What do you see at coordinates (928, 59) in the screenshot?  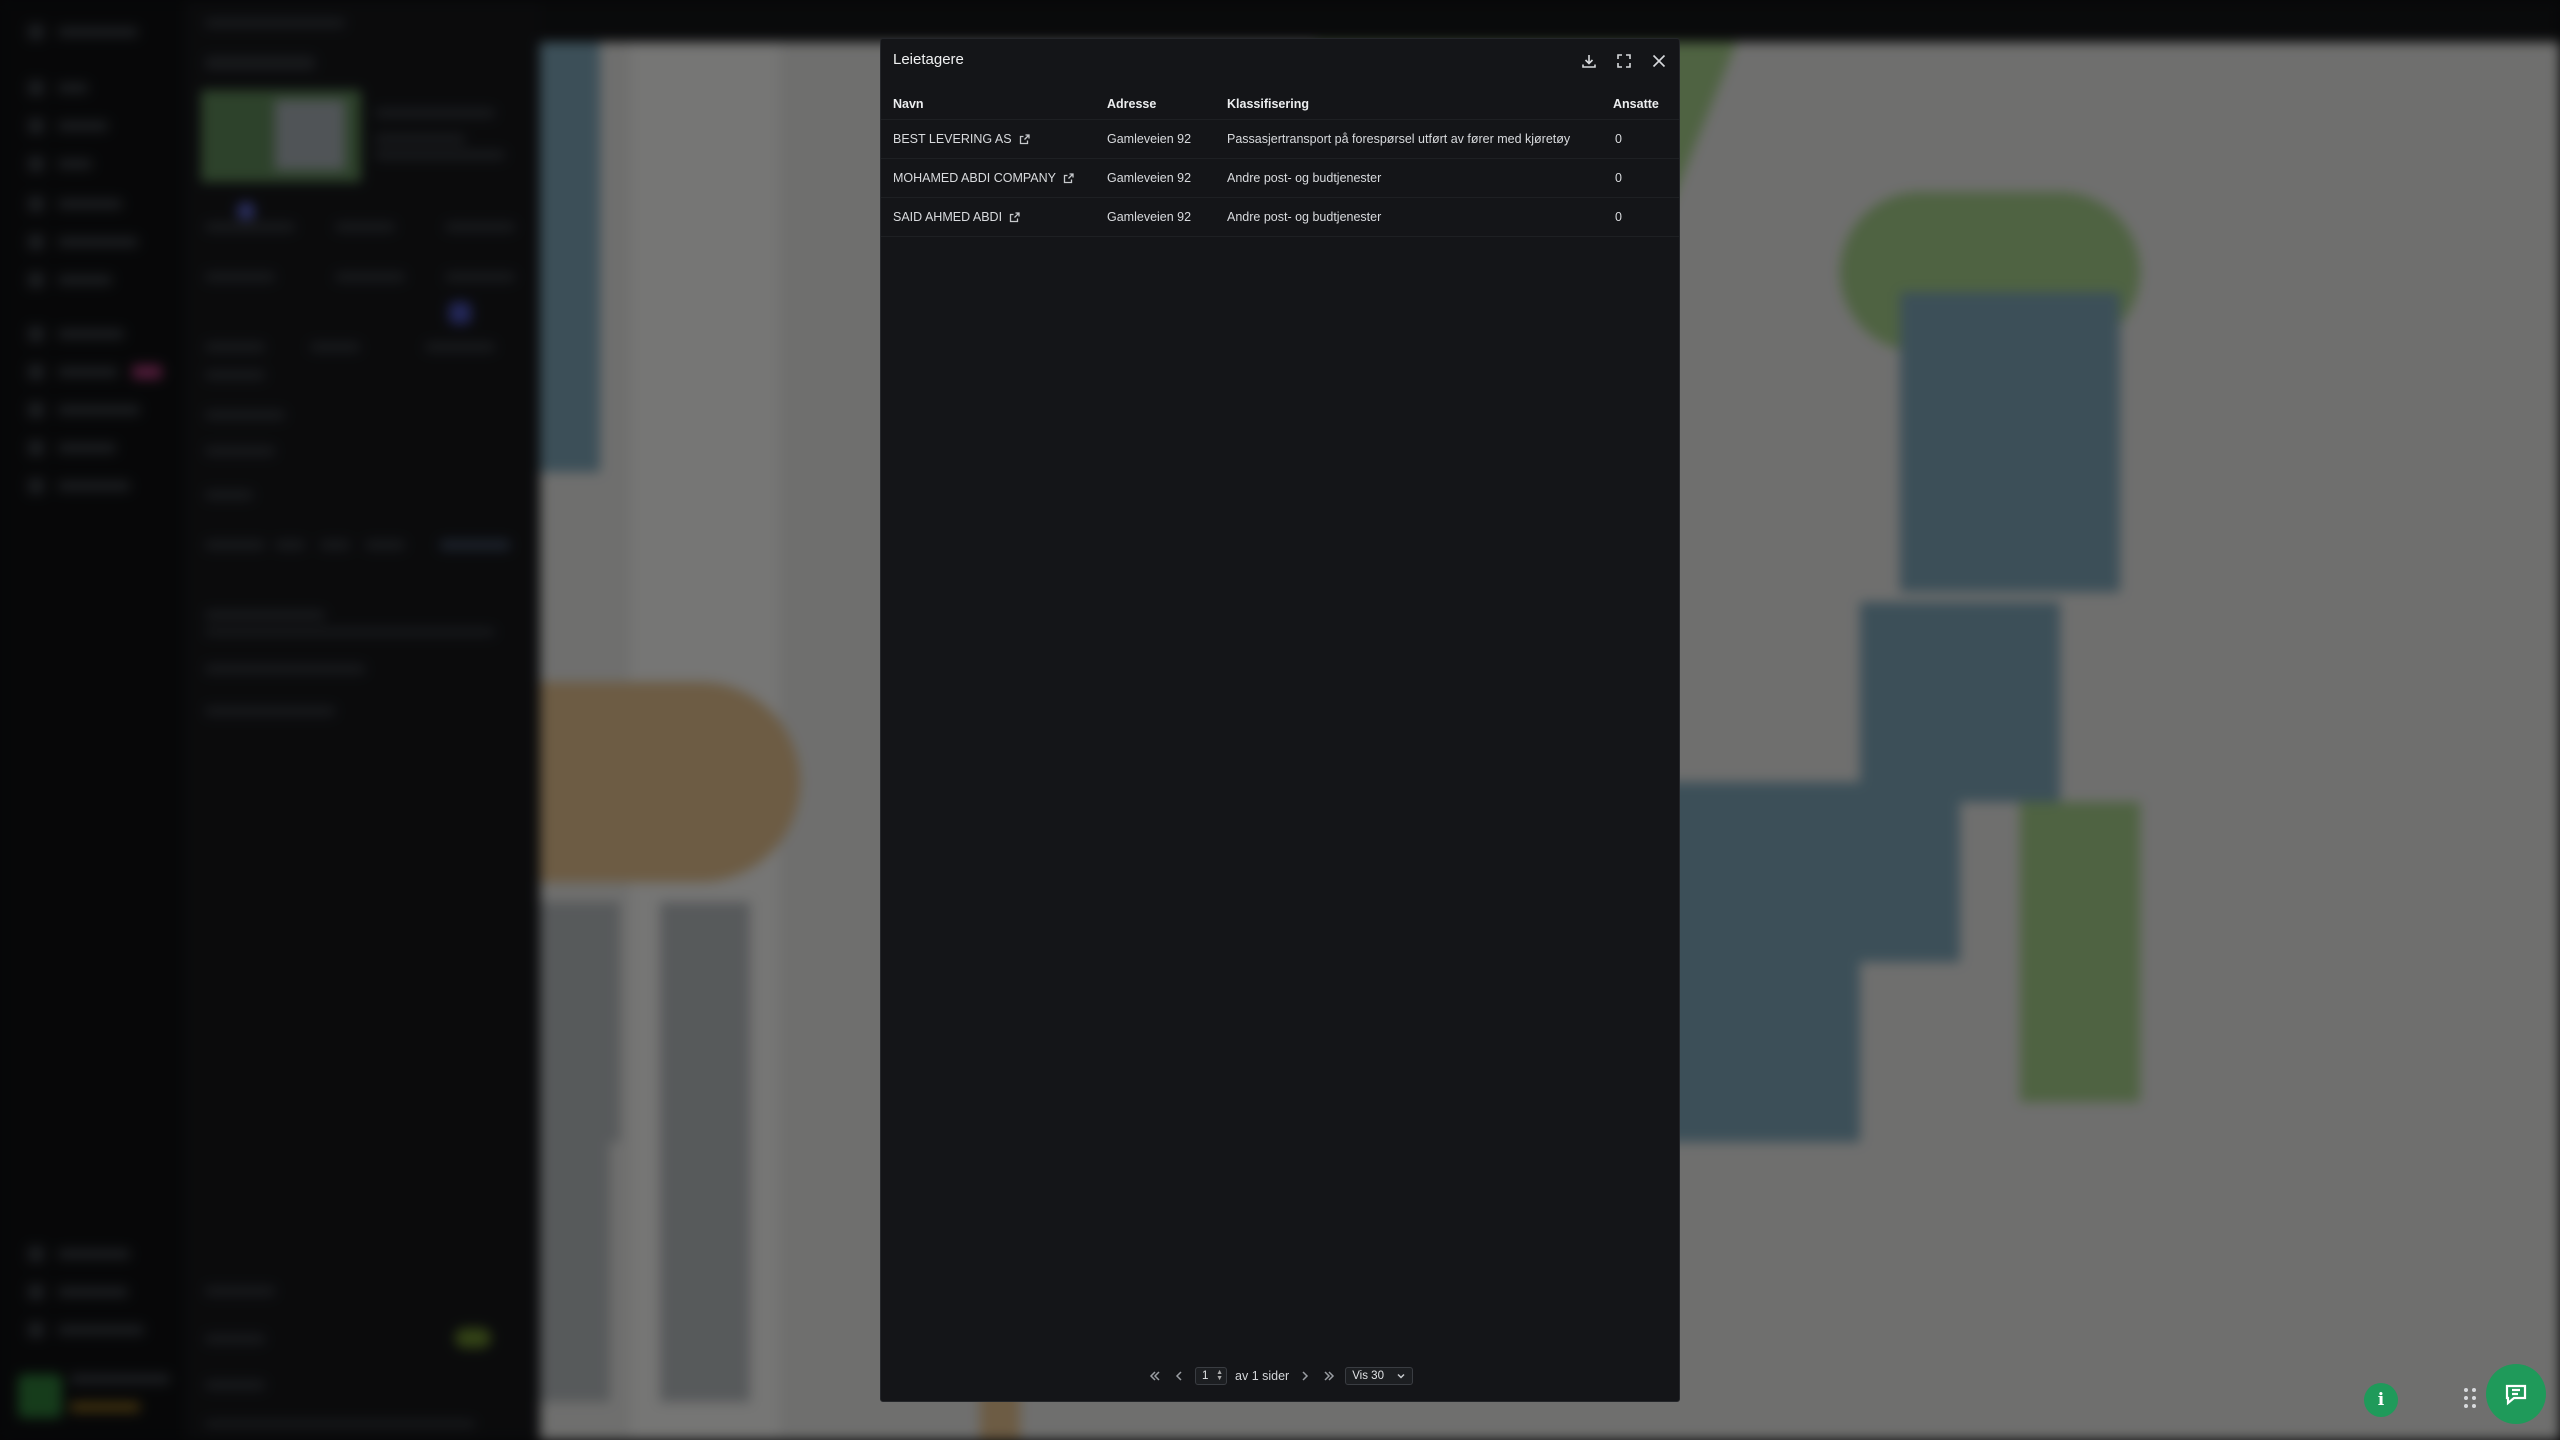 I see `modal-title: Leietagere` at bounding box center [928, 59].